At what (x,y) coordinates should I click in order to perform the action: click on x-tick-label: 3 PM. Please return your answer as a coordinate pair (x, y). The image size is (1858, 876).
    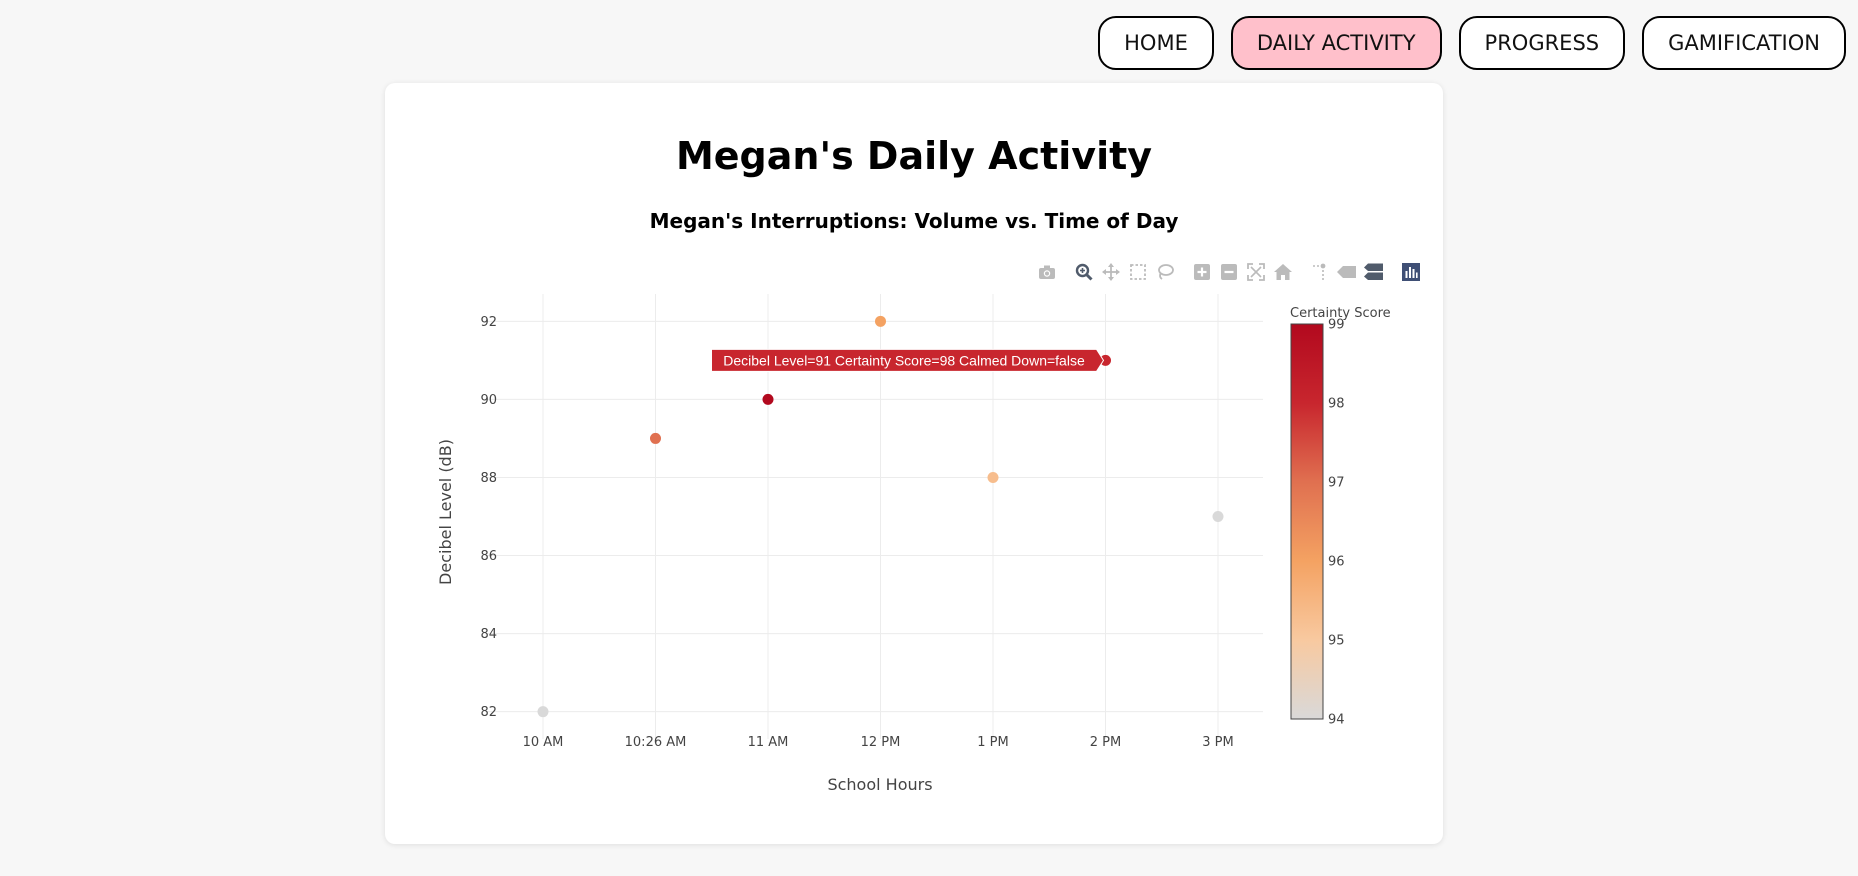
    Looking at the image, I should click on (1217, 742).